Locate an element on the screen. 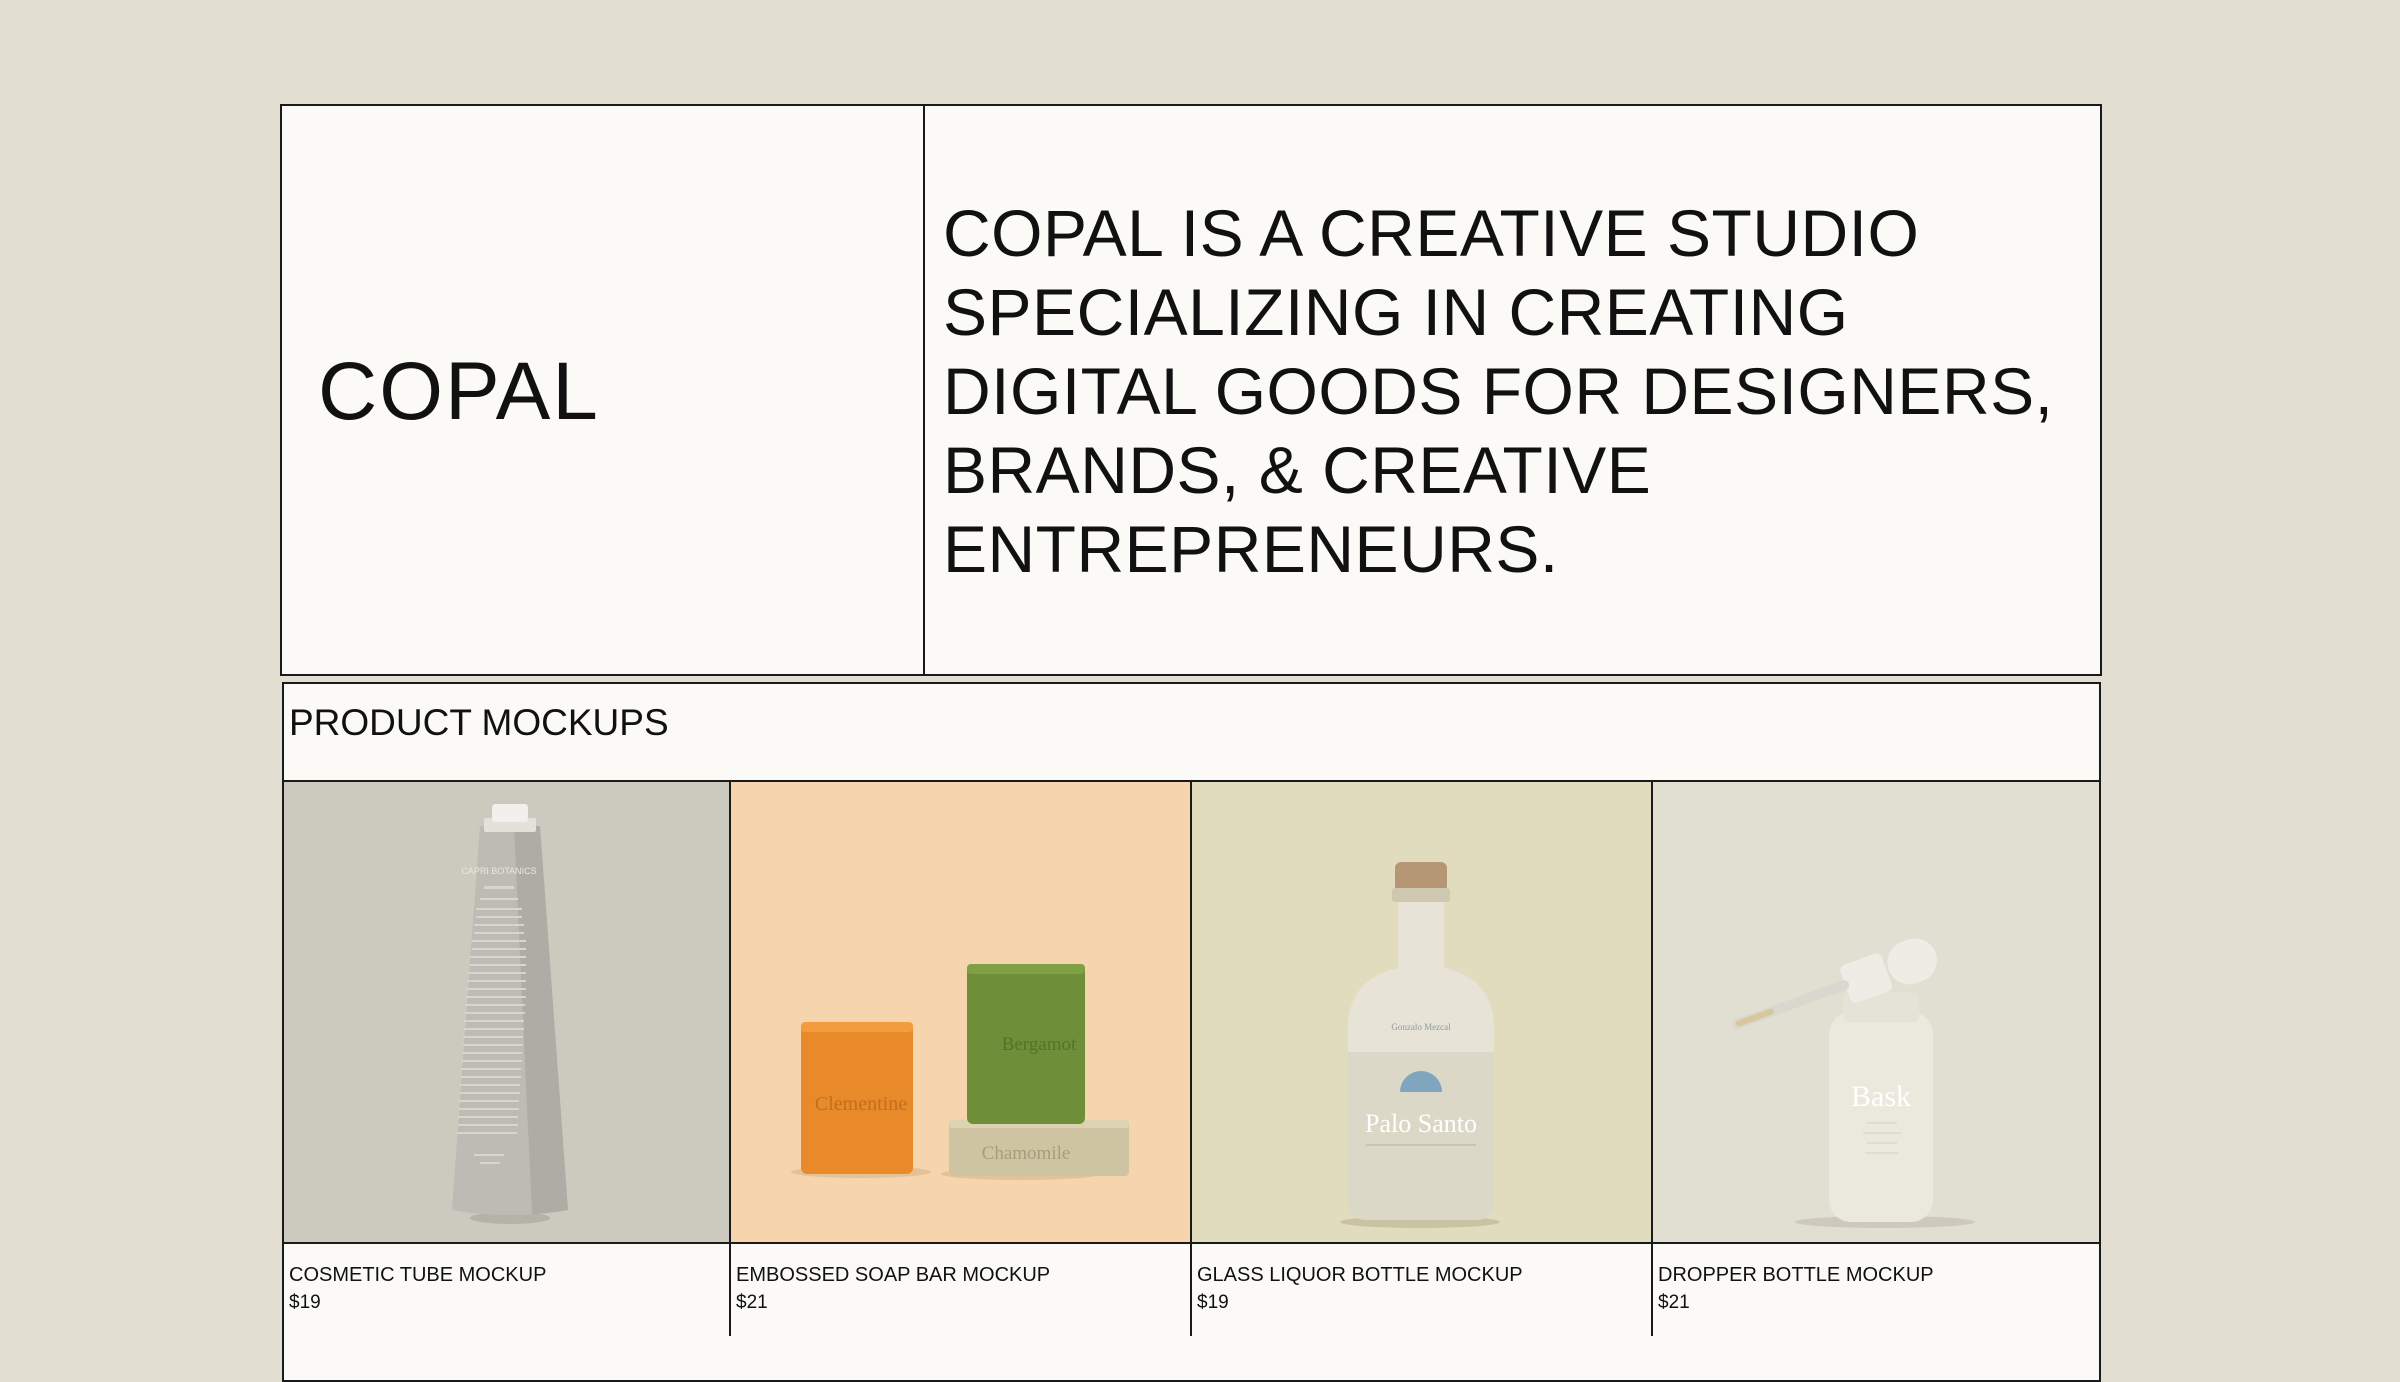  product-image-liquor-bottle: Gonzalo Mezcal Palo Santo is located at coordinates (1421, 1013).